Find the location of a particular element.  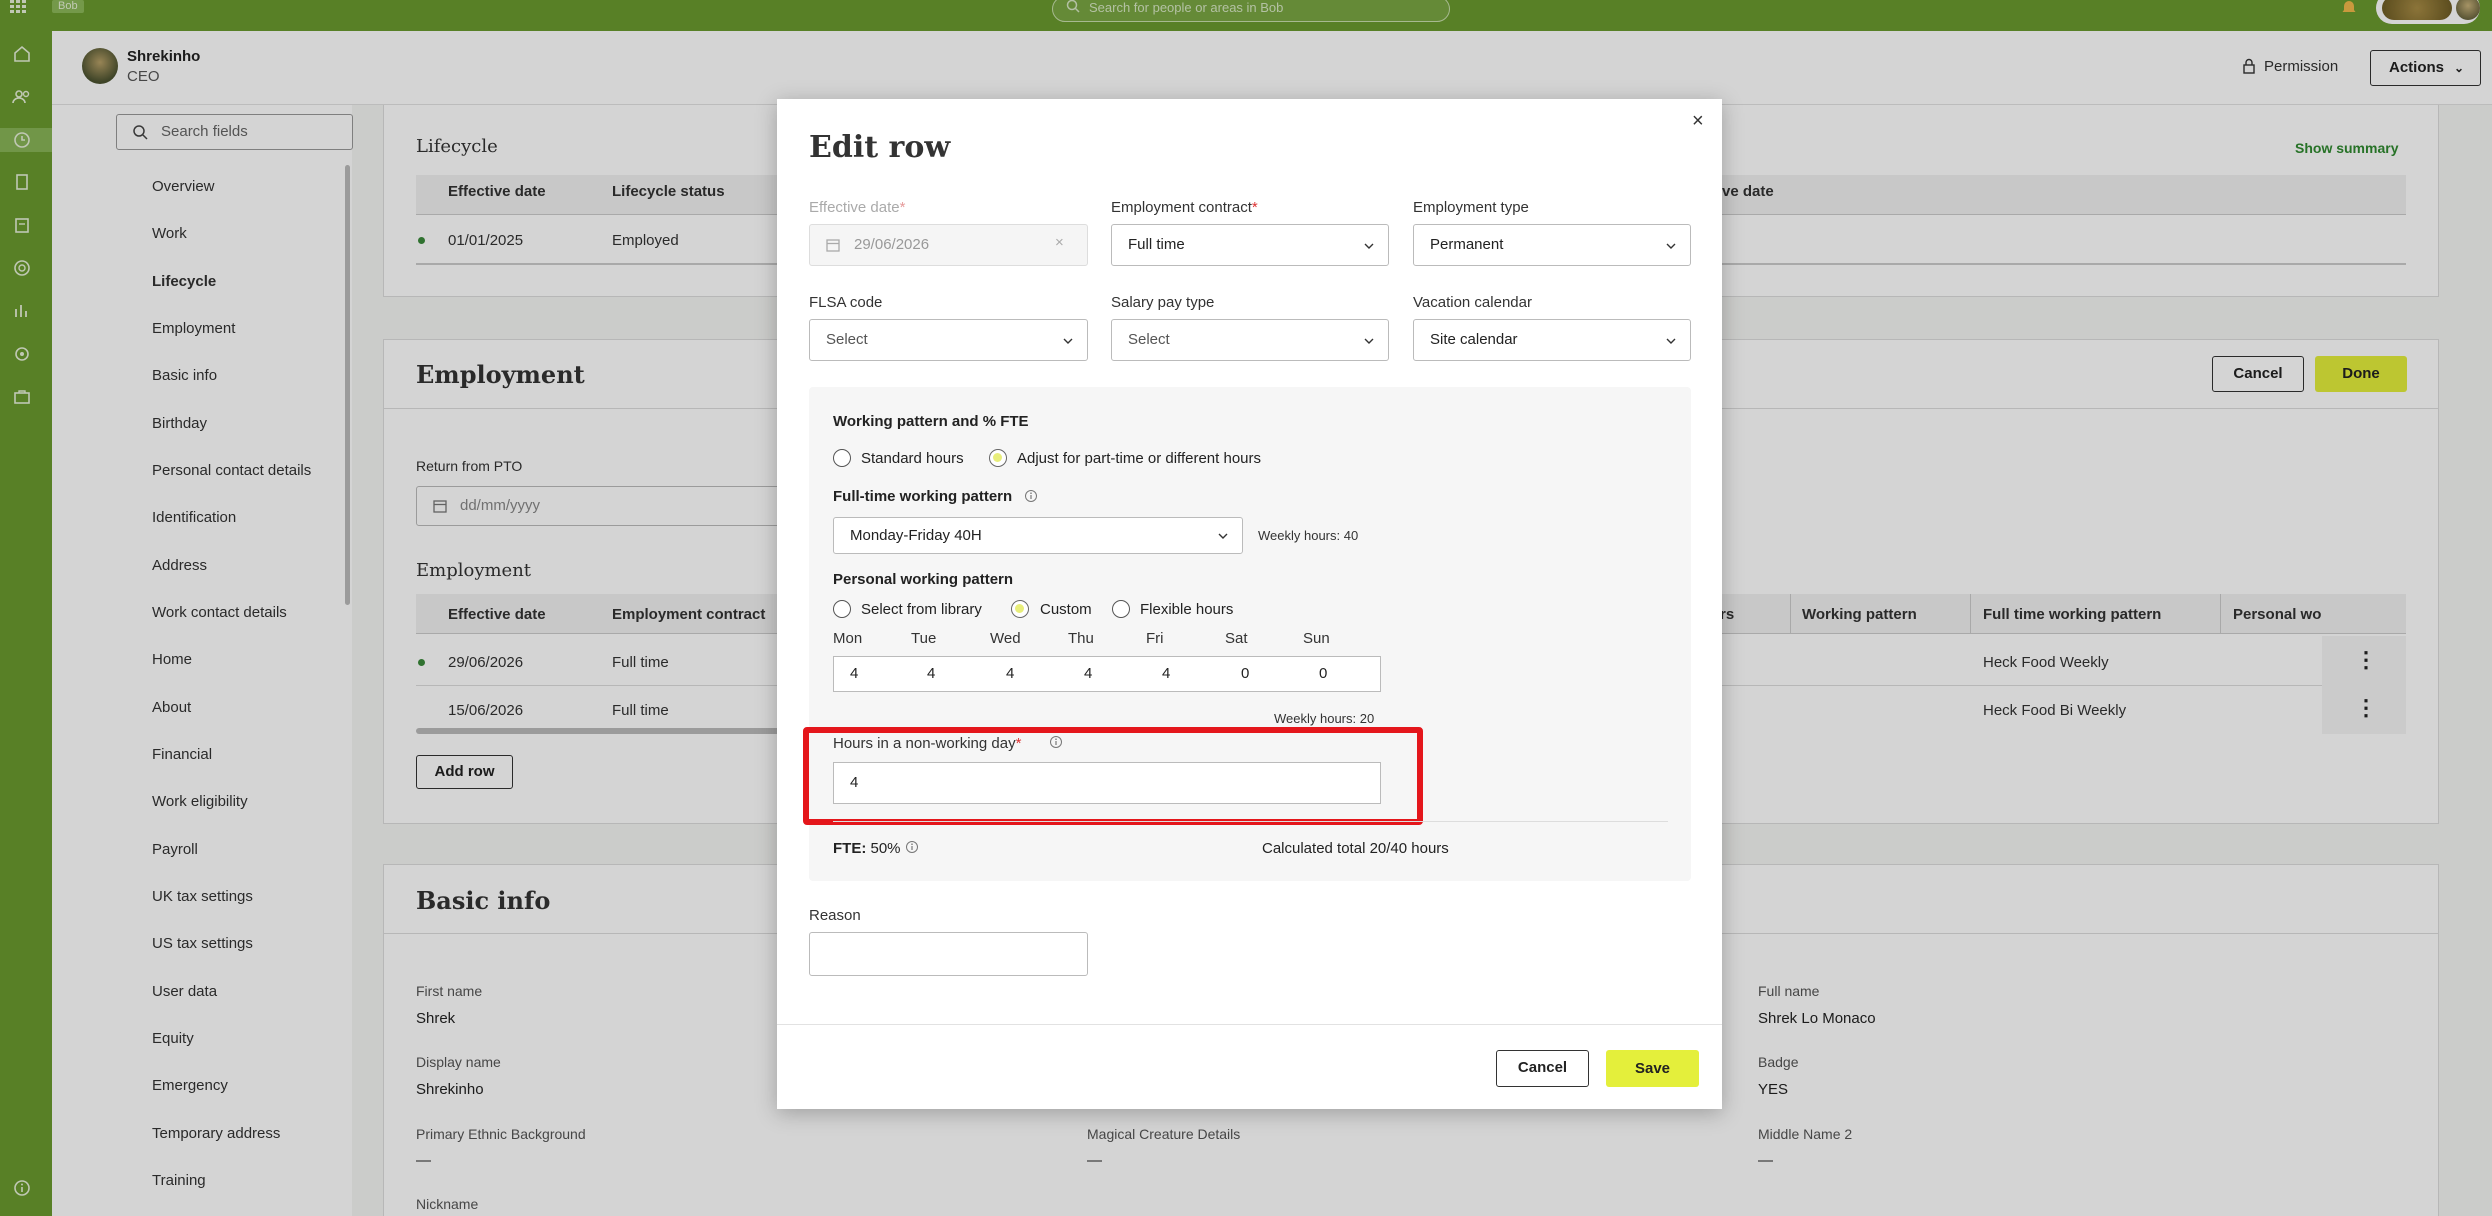

day-input-sun: 0 is located at coordinates (1342, 674).